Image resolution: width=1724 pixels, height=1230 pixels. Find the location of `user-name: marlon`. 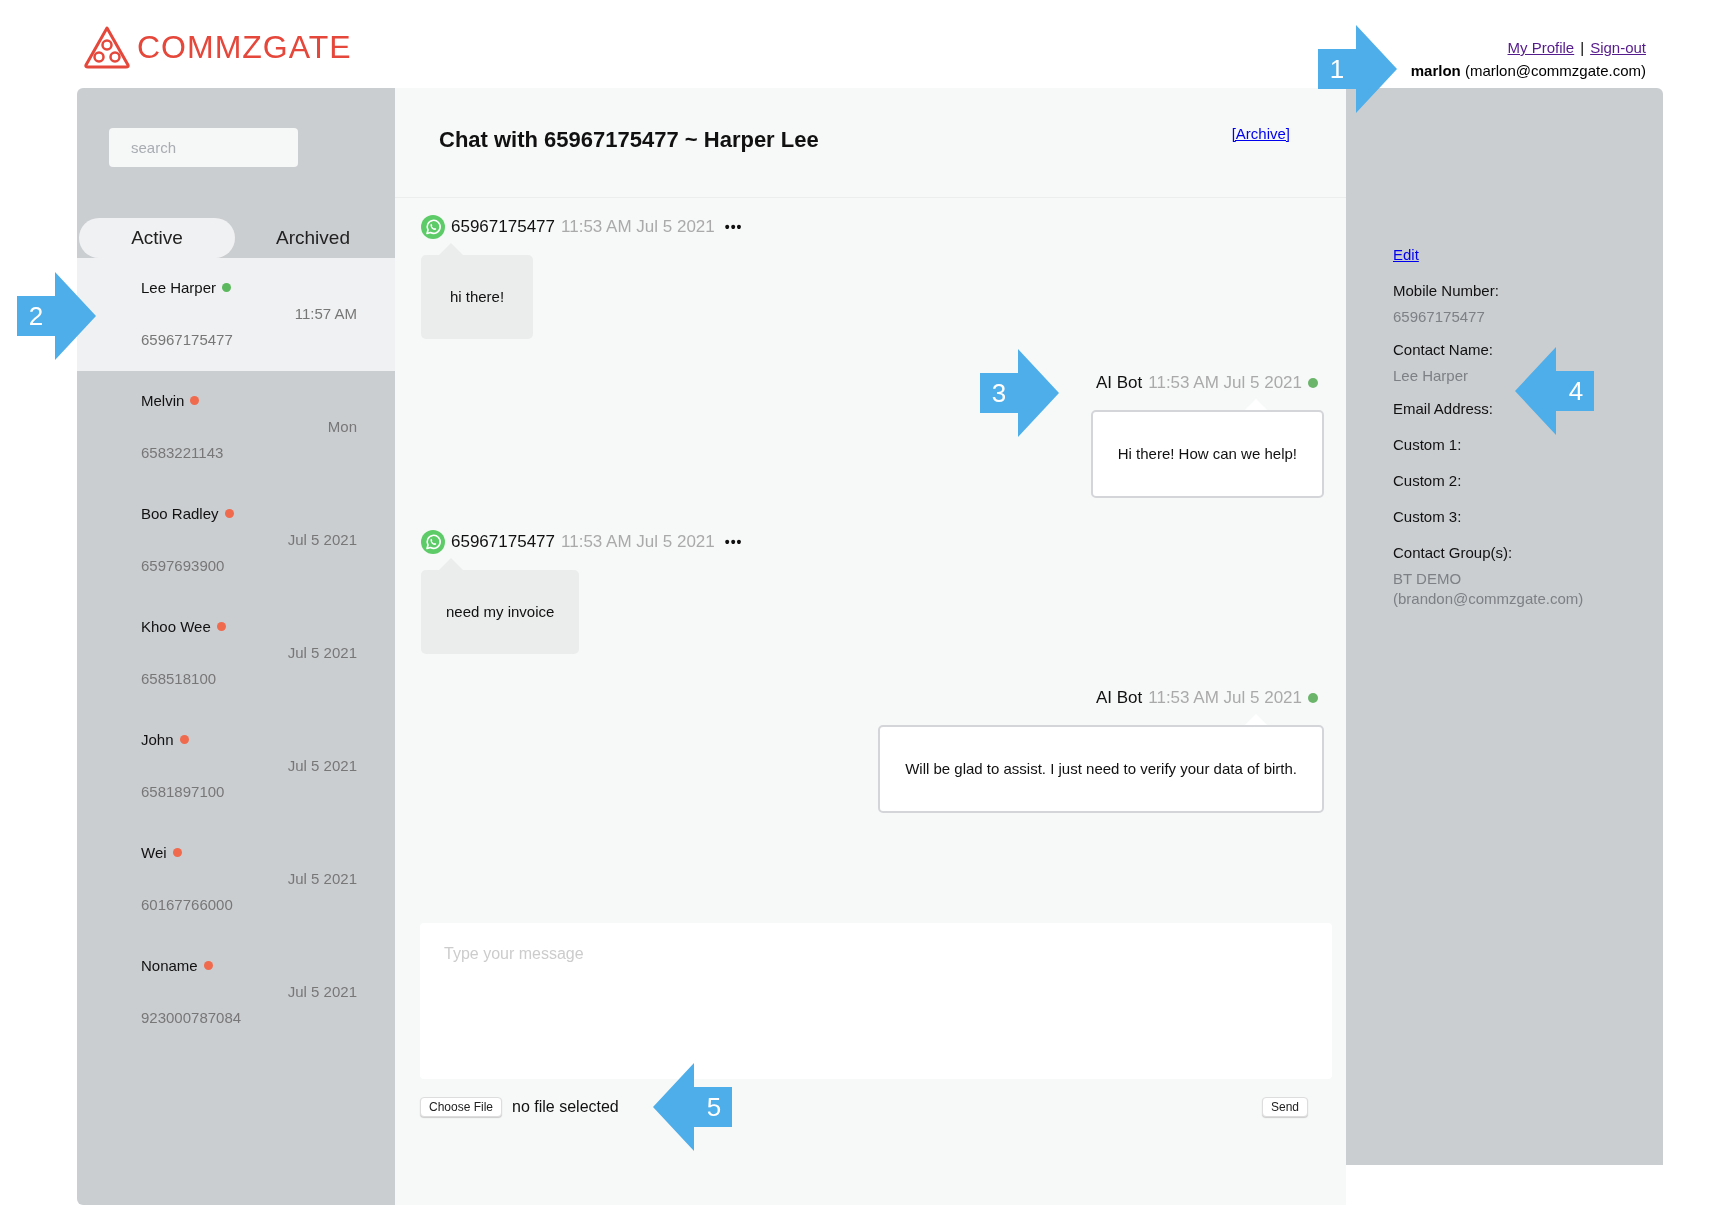

user-name: marlon is located at coordinates (1435, 70).